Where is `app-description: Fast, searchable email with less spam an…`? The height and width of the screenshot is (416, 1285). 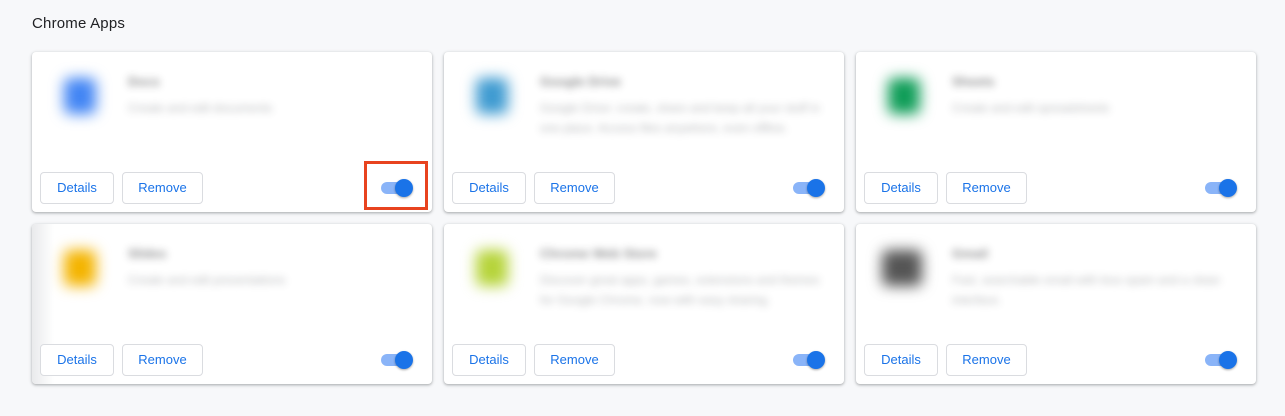 app-description: Fast, searchable email with less spam an… is located at coordinates (1086, 290).